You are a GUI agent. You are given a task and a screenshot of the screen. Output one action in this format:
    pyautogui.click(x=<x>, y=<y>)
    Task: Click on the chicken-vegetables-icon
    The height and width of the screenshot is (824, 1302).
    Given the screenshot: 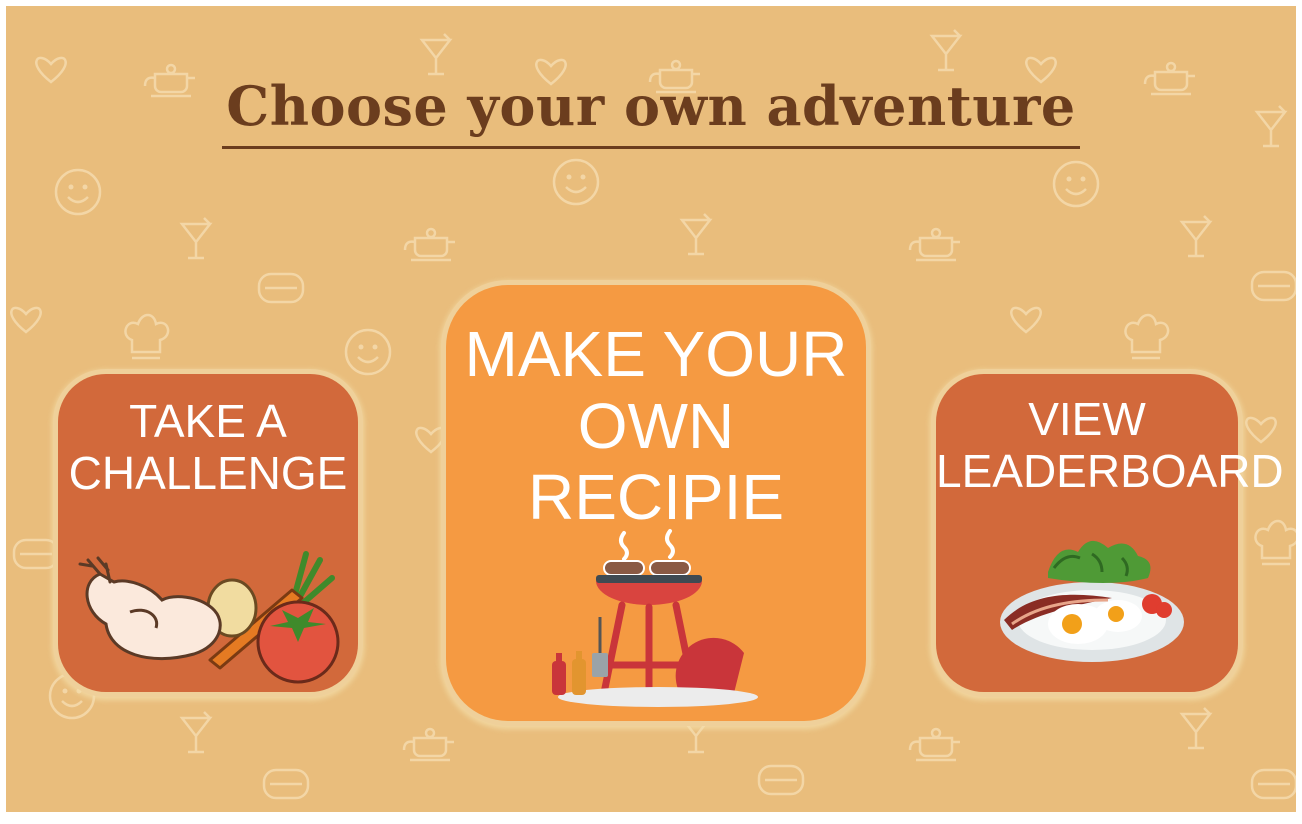 What is the action you would take?
    pyautogui.click(x=209, y=617)
    